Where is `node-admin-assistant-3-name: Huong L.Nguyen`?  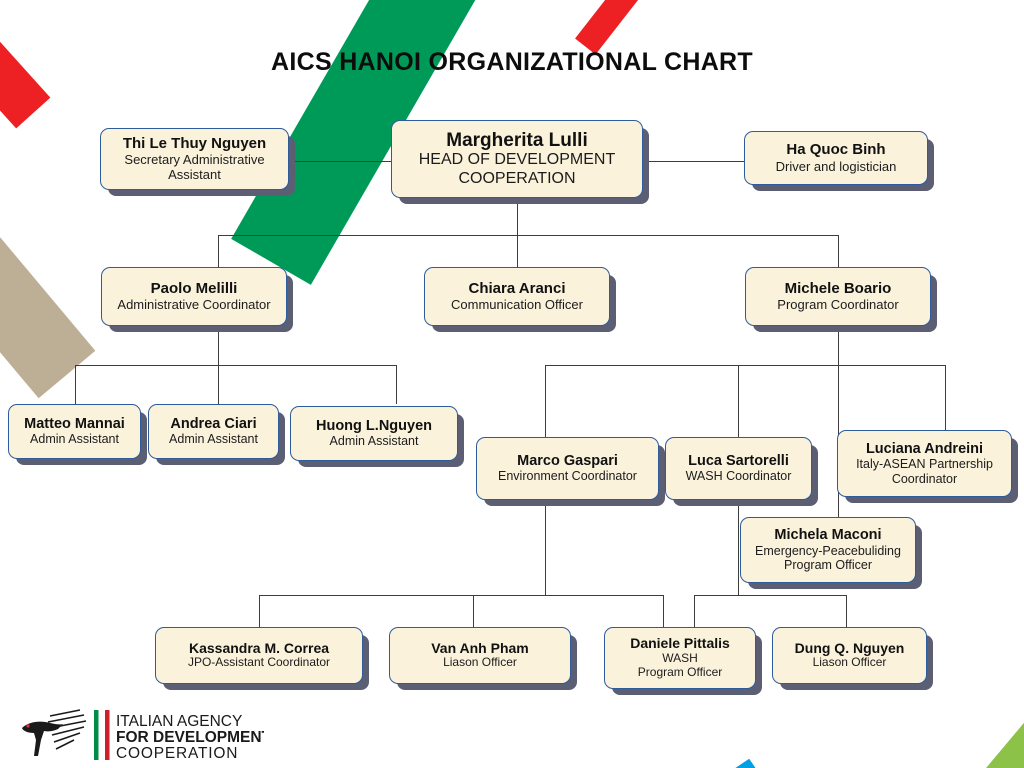 node-admin-assistant-3-name: Huong L.Nguyen is located at coordinates (374, 426).